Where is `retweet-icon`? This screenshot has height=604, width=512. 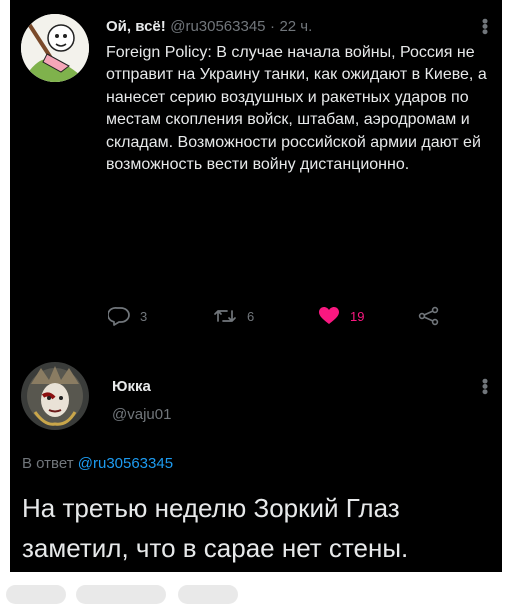 retweet-icon is located at coordinates (225, 316).